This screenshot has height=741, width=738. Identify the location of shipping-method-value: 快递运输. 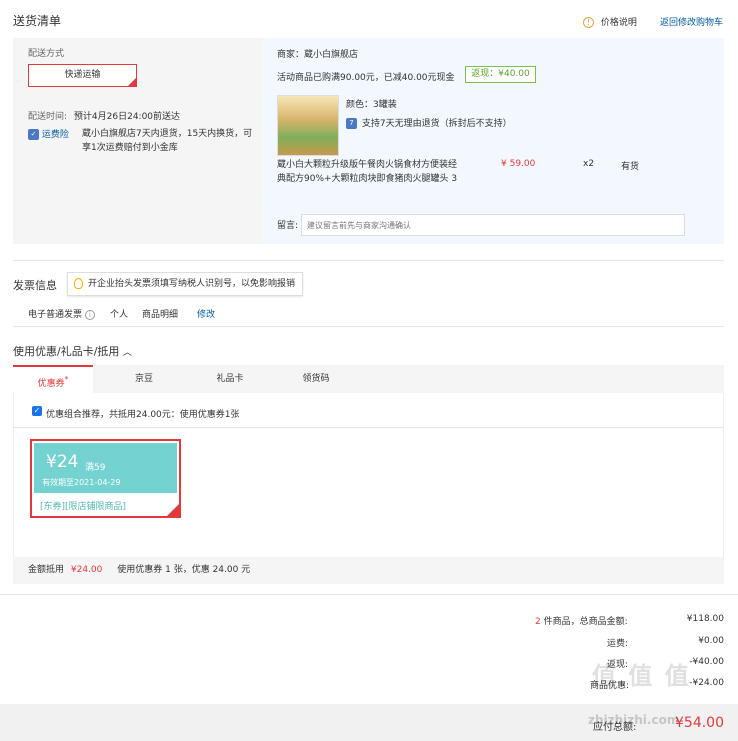
(82, 75).